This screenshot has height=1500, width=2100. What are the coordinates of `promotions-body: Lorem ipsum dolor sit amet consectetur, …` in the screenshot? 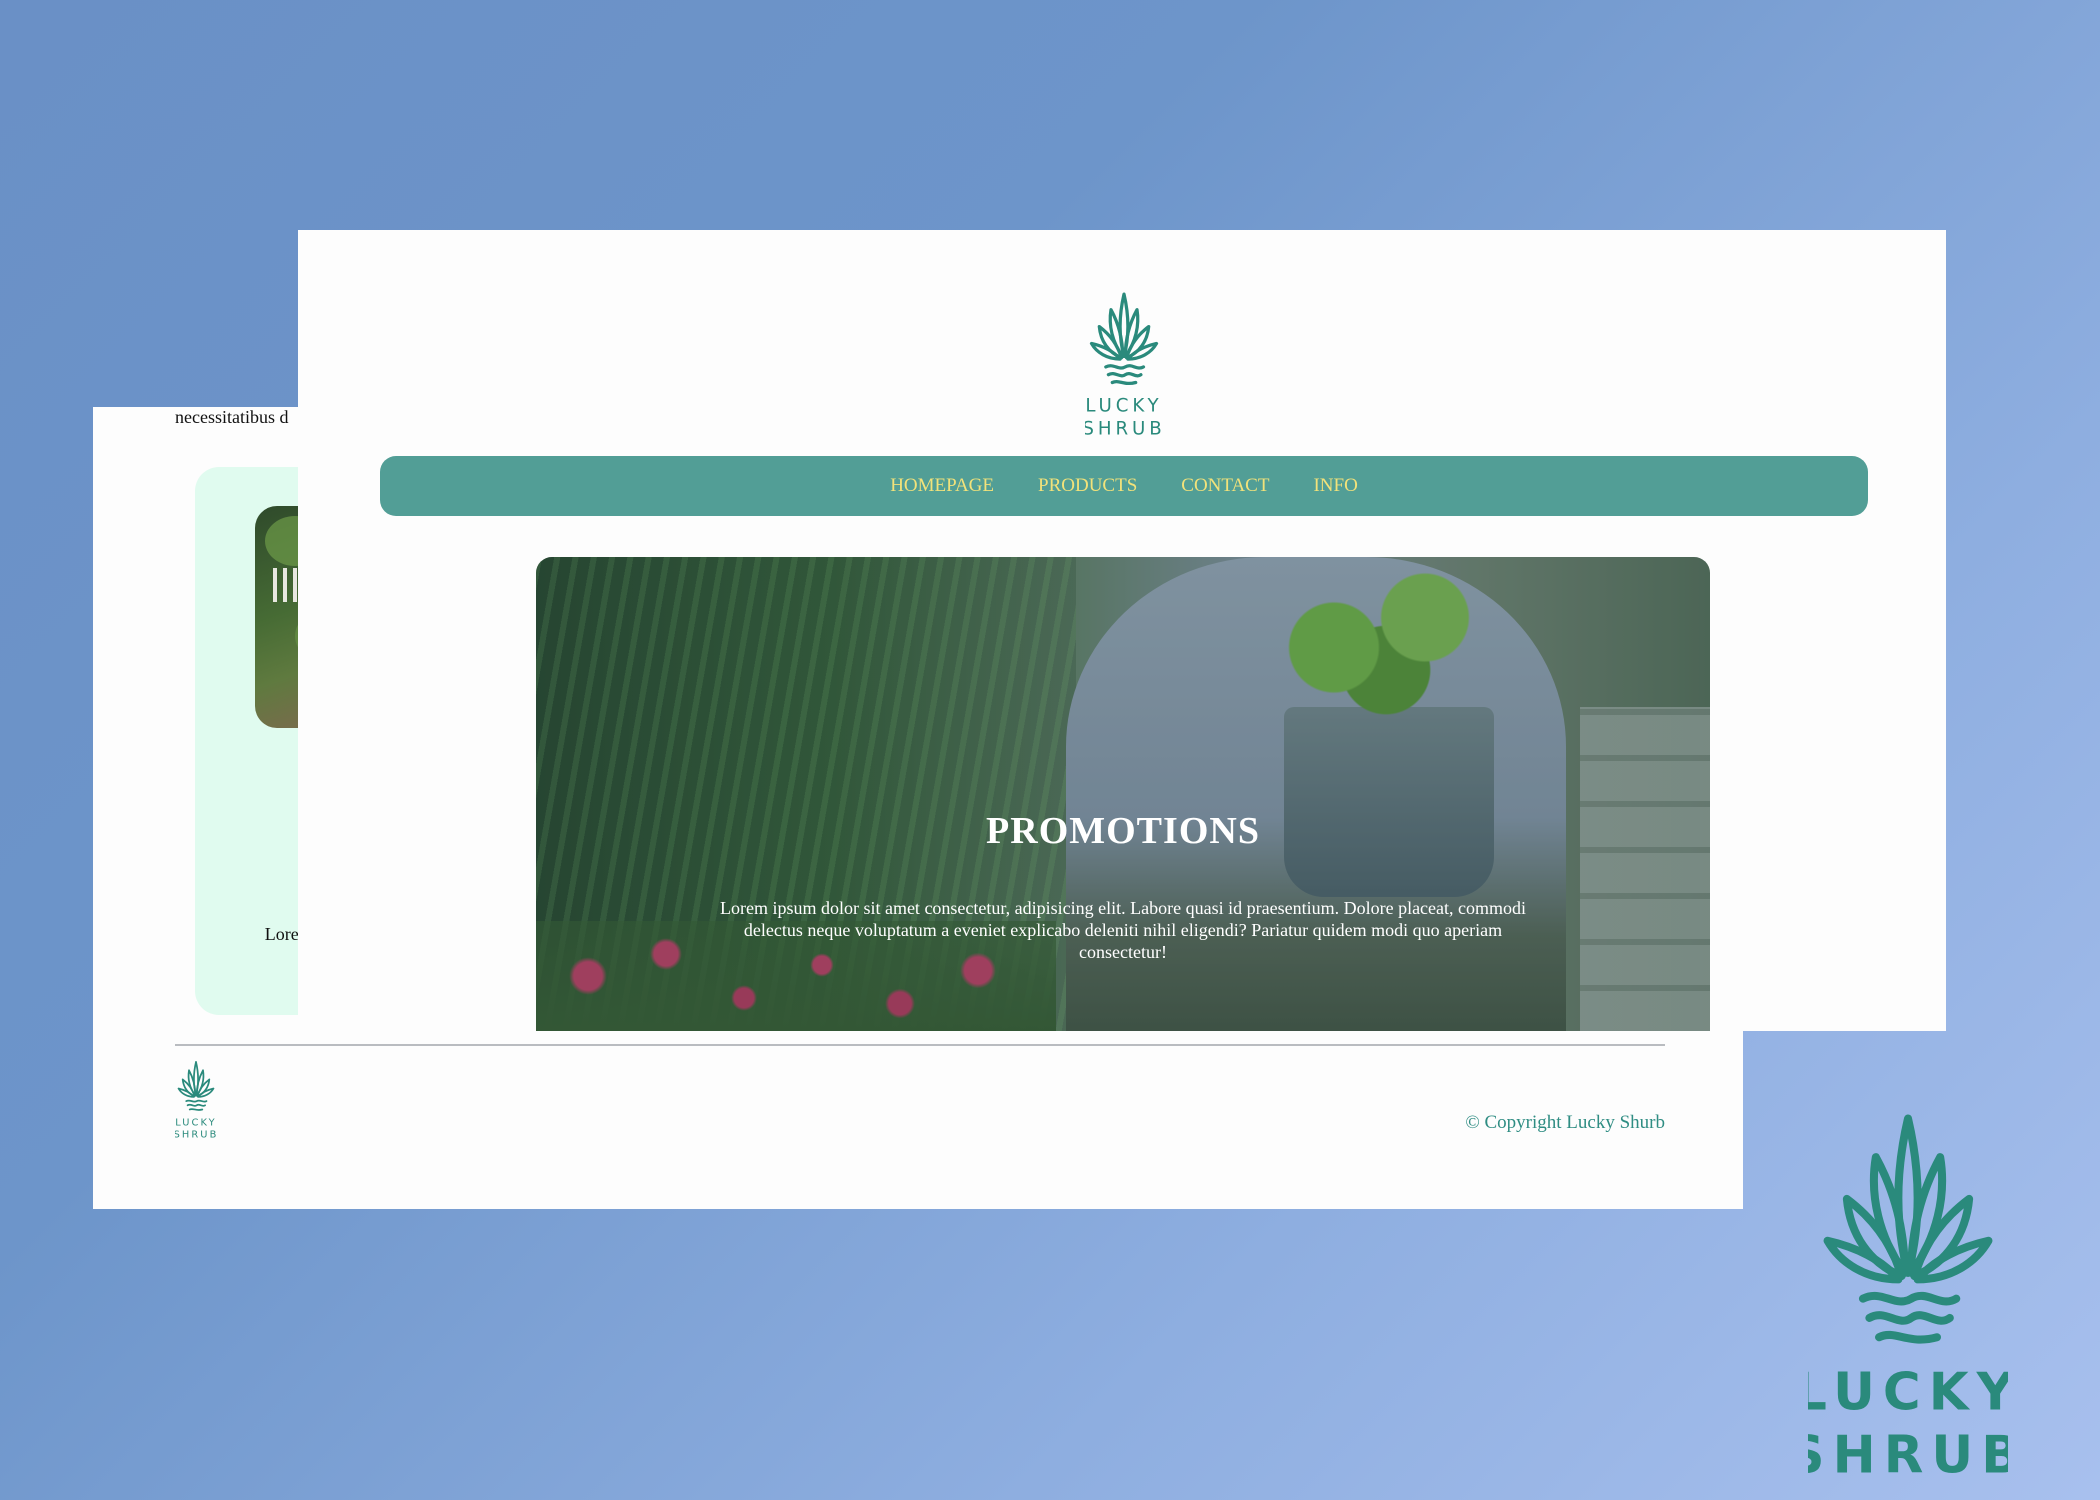 It's located at (1123, 930).